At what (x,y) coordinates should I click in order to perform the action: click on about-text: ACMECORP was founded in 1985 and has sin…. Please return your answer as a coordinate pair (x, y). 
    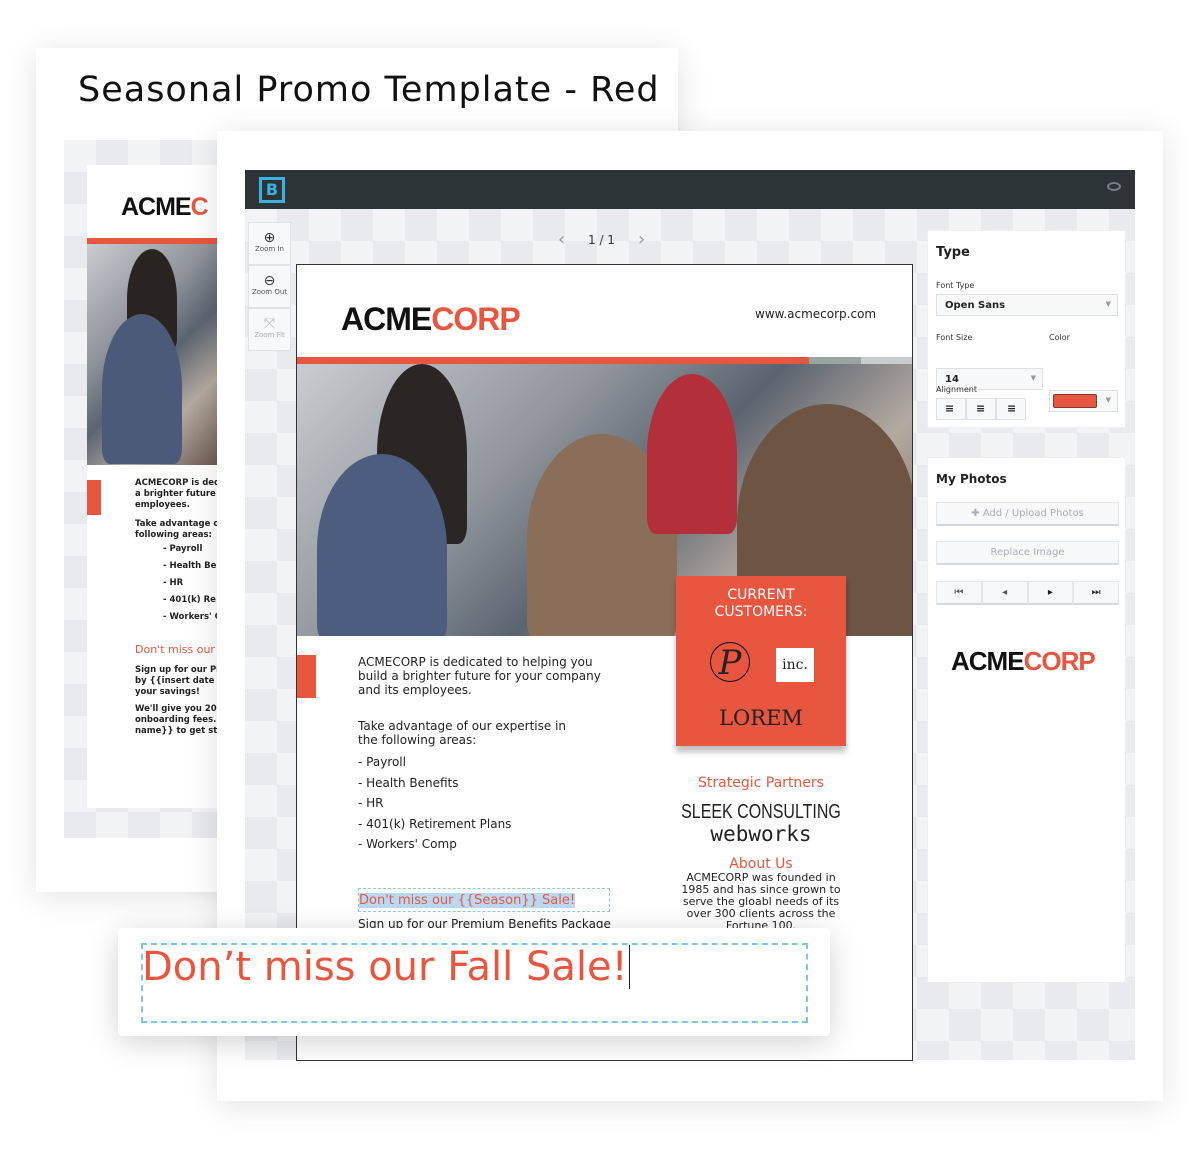
    Looking at the image, I should click on (761, 902).